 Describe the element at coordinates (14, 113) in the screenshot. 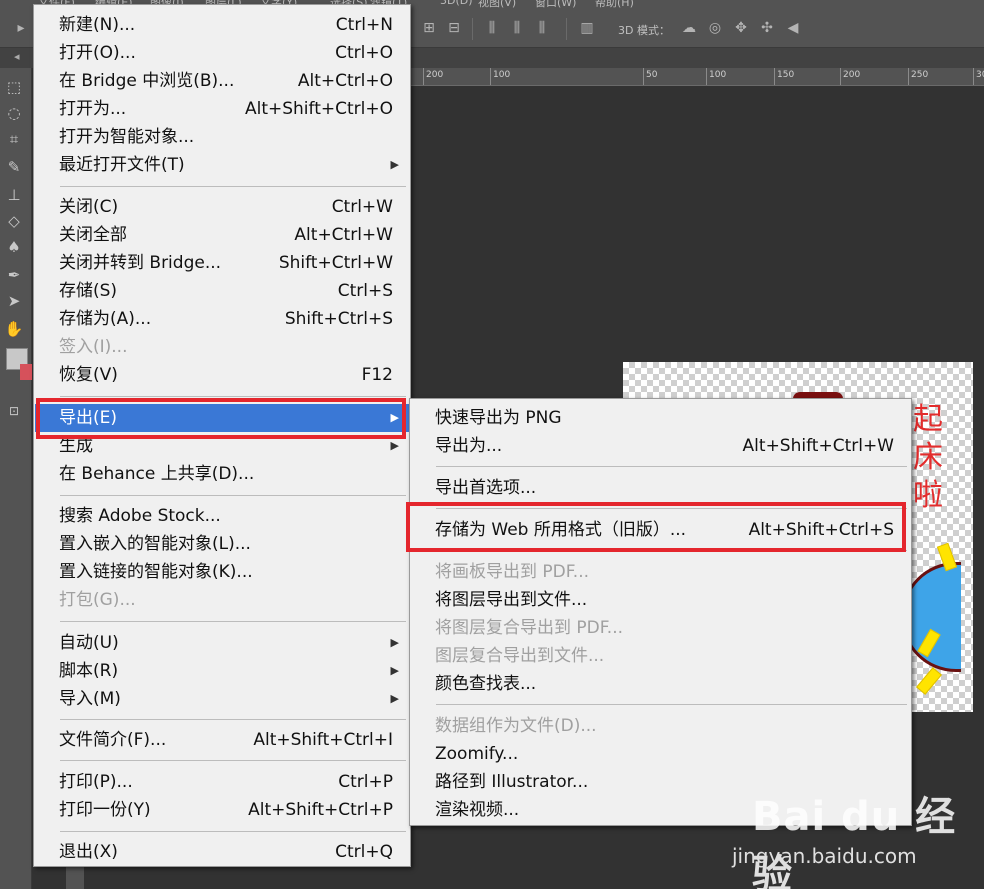

I see `lasso-tool-icon: ◌` at that location.